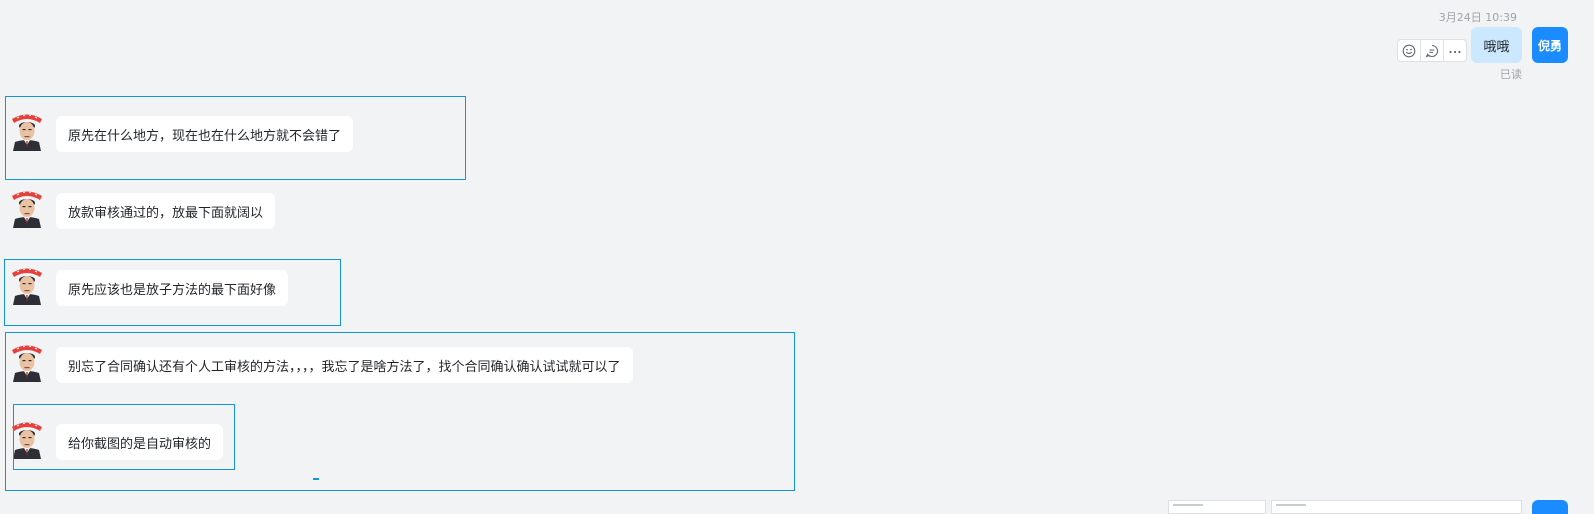 This screenshot has width=1594, height=514. Describe the element at coordinates (140, 442) in the screenshot. I see `incoming-message-bubble: 给你截图的是自动审核的` at that location.